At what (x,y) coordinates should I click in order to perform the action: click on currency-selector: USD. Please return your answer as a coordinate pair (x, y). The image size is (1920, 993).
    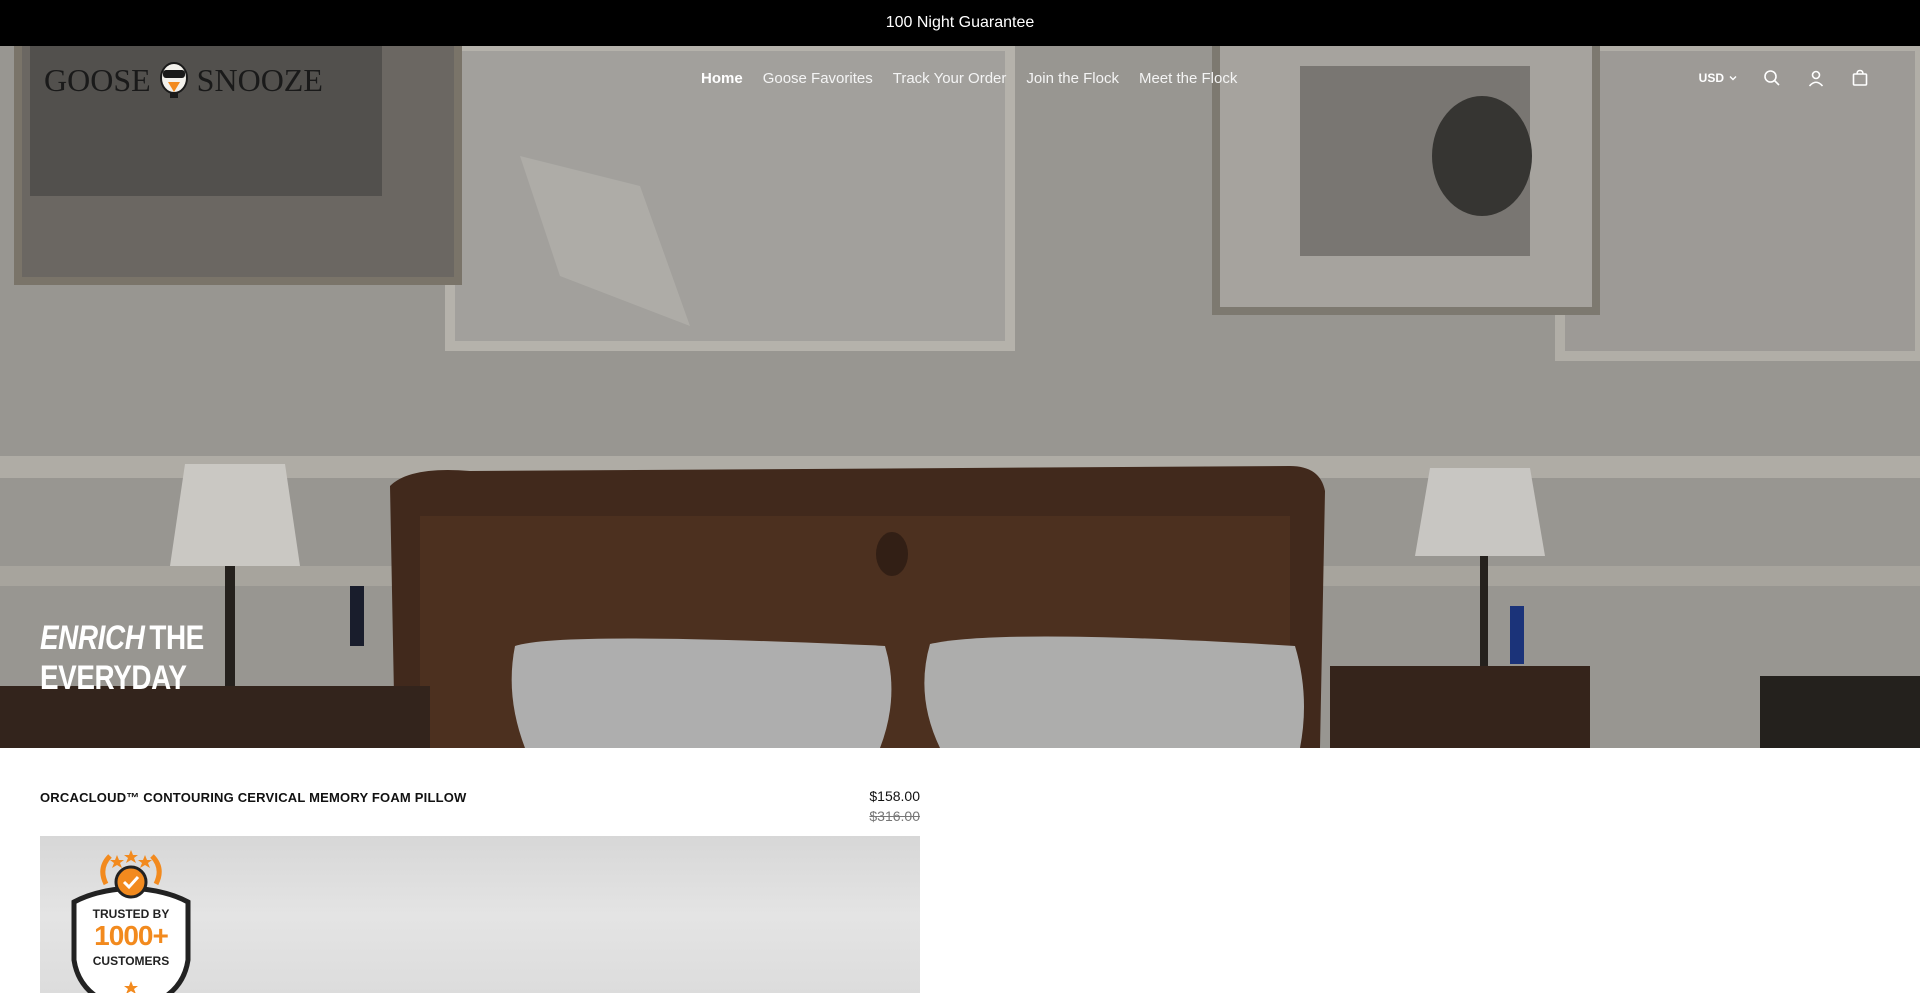
    Looking at the image, I should click on (1718, 78).